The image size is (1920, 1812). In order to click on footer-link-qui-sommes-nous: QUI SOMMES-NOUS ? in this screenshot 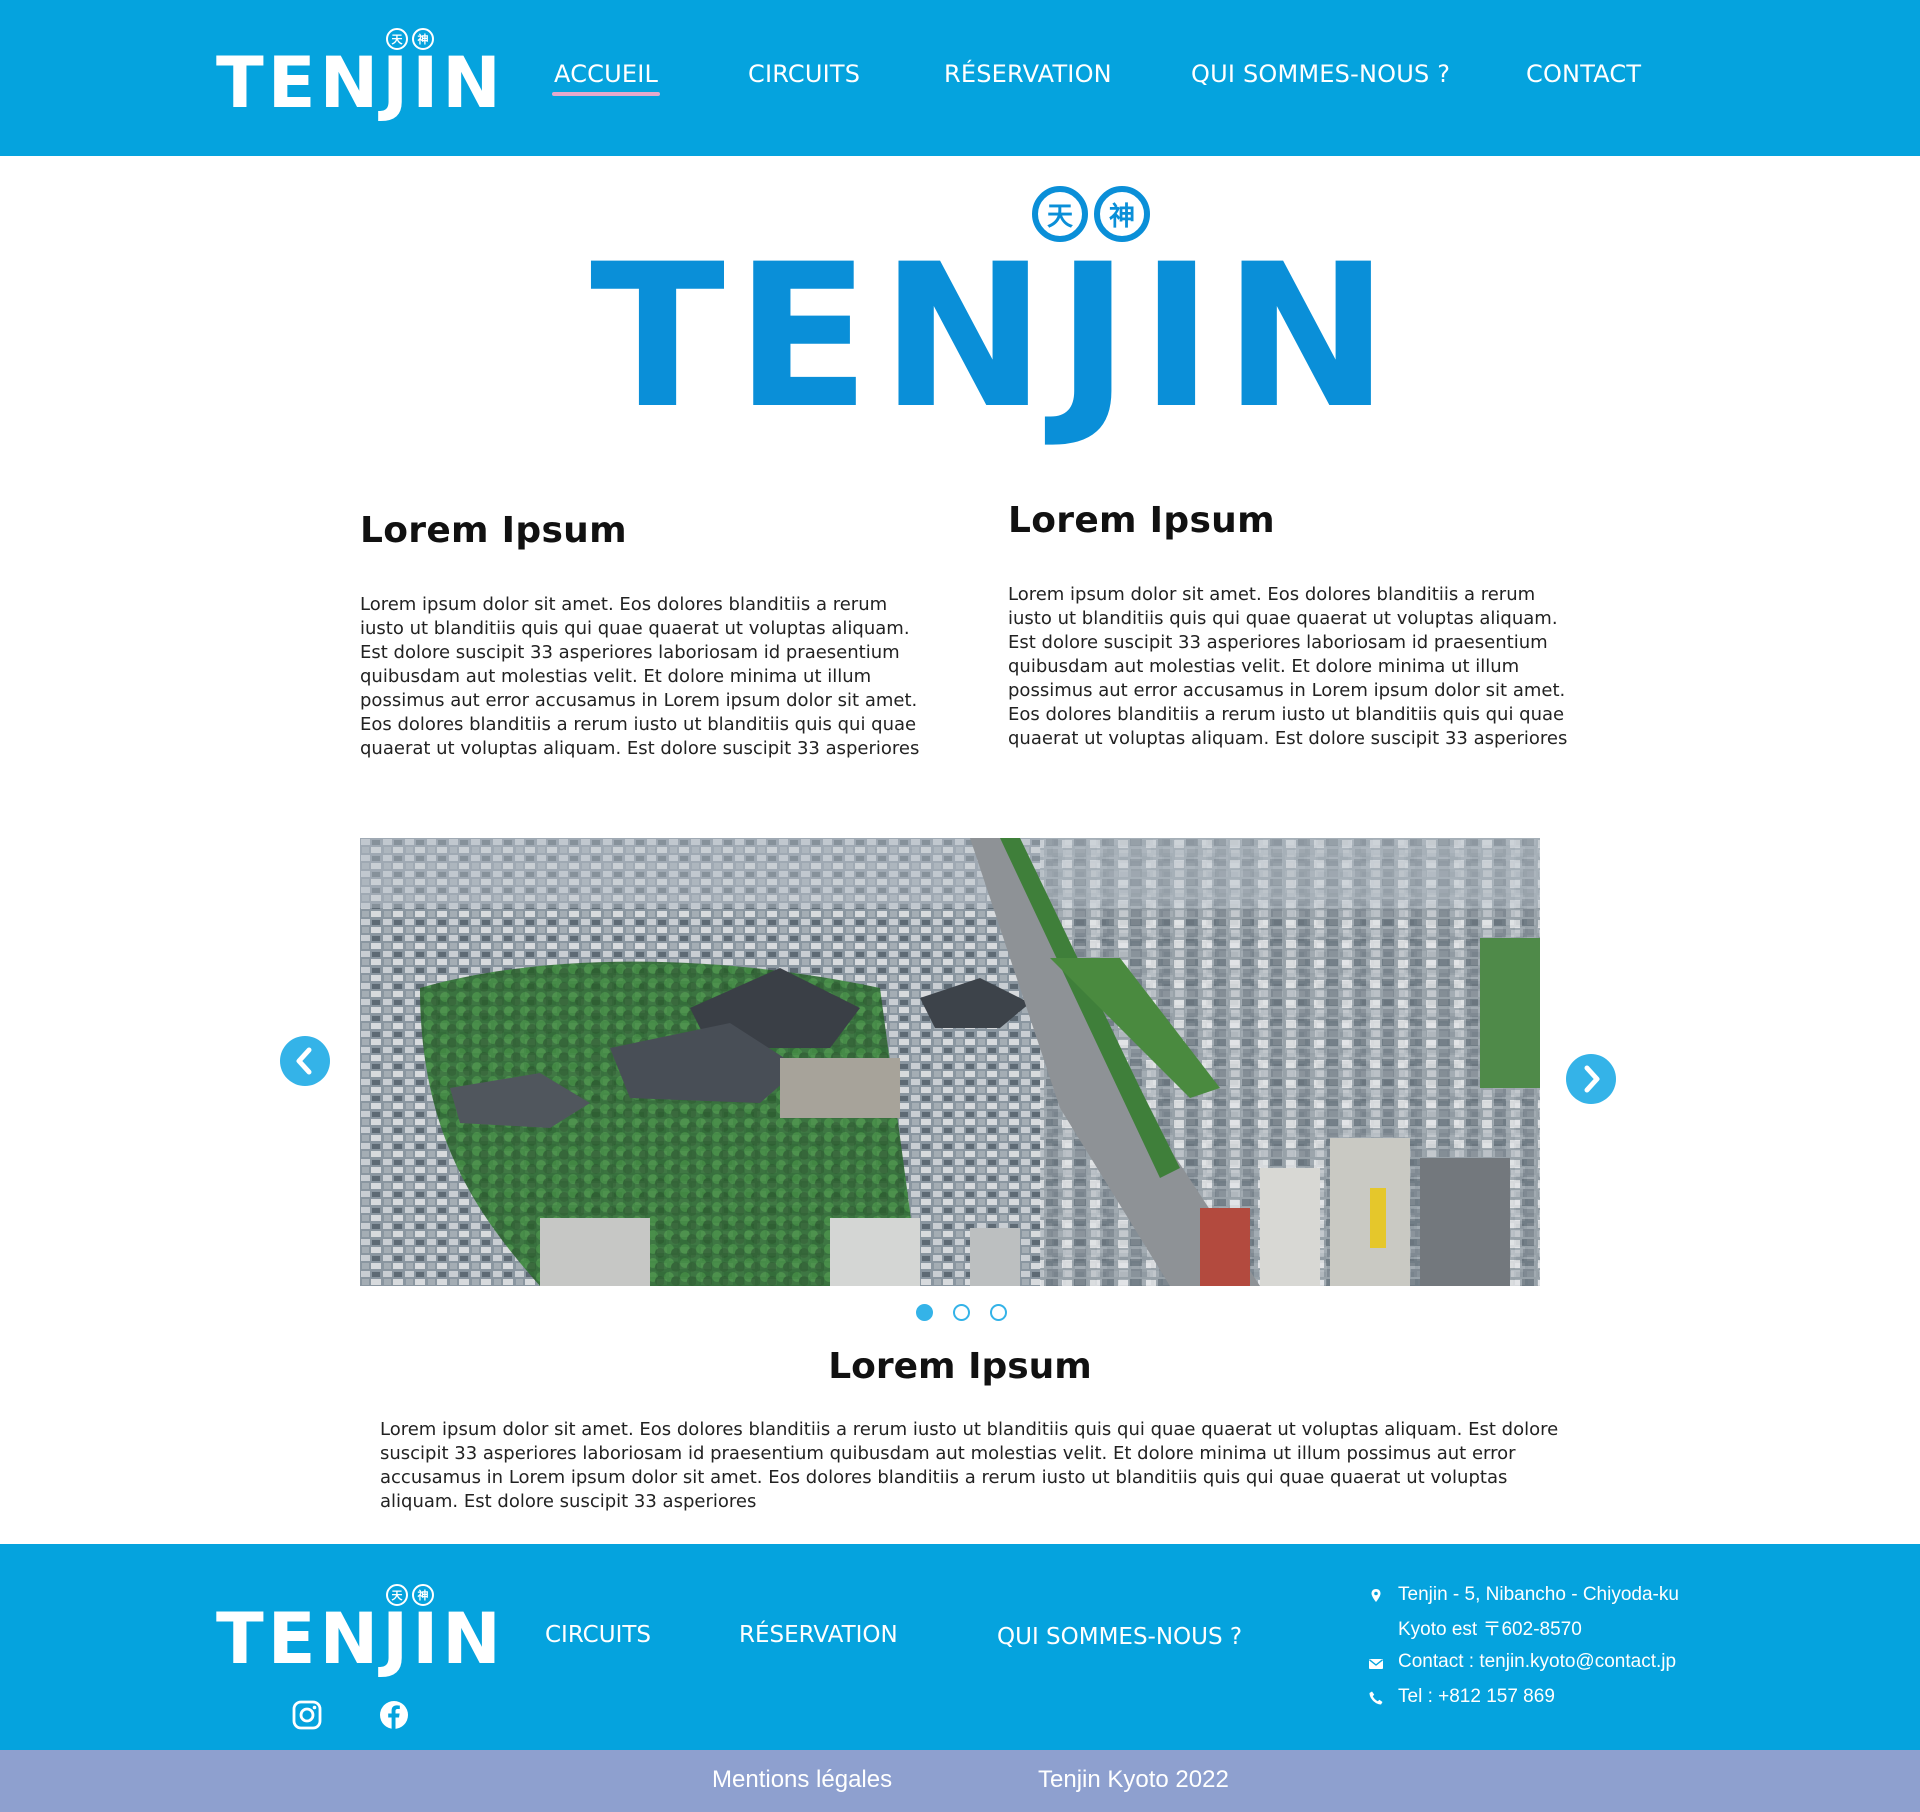, I will do `click(1119, 1637)`.